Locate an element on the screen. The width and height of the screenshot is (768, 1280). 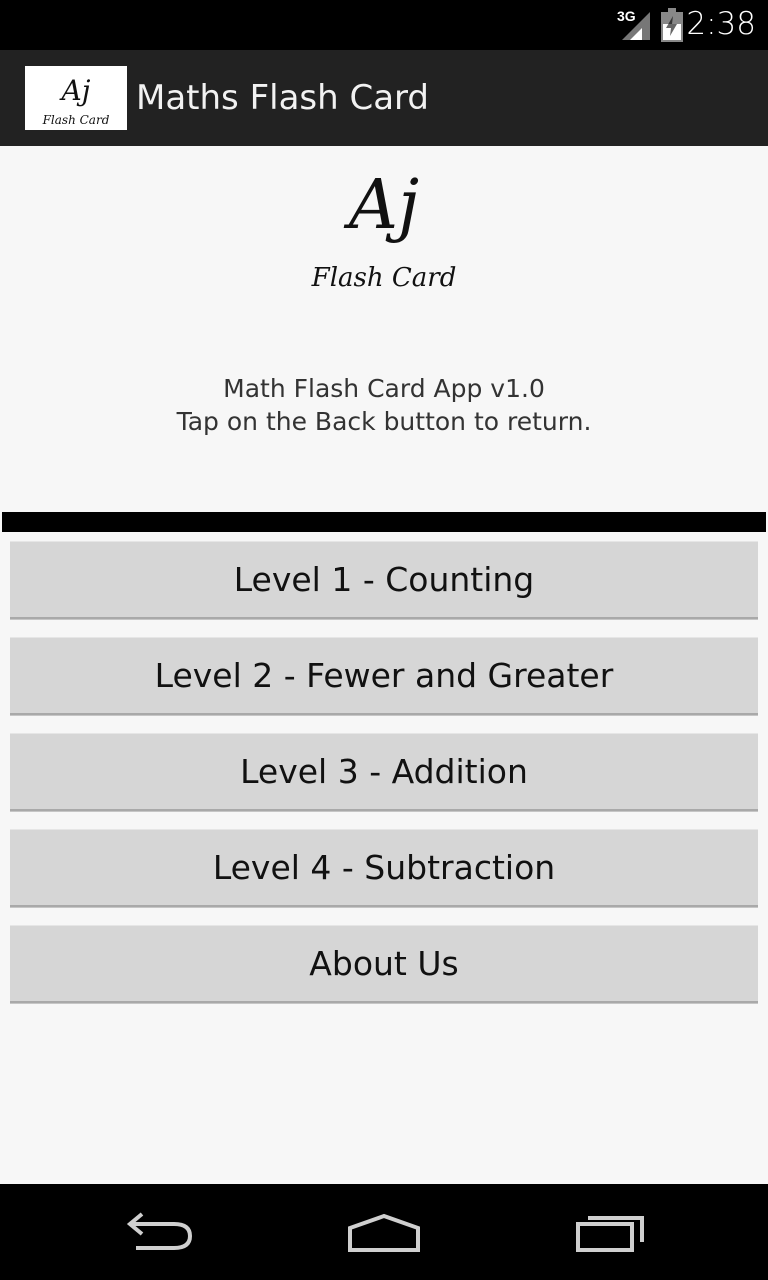
divider is located at coordinates (384, 522).